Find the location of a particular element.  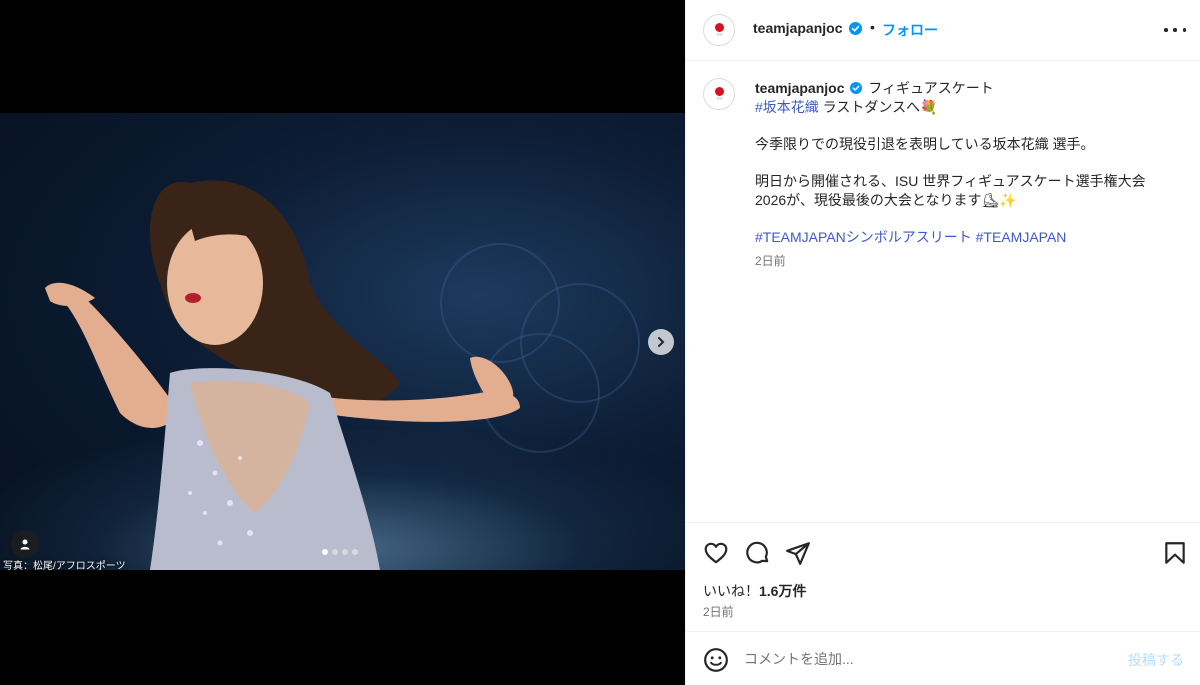

hashtag-link: #坂本花織 is located at coordinates (787, 107).